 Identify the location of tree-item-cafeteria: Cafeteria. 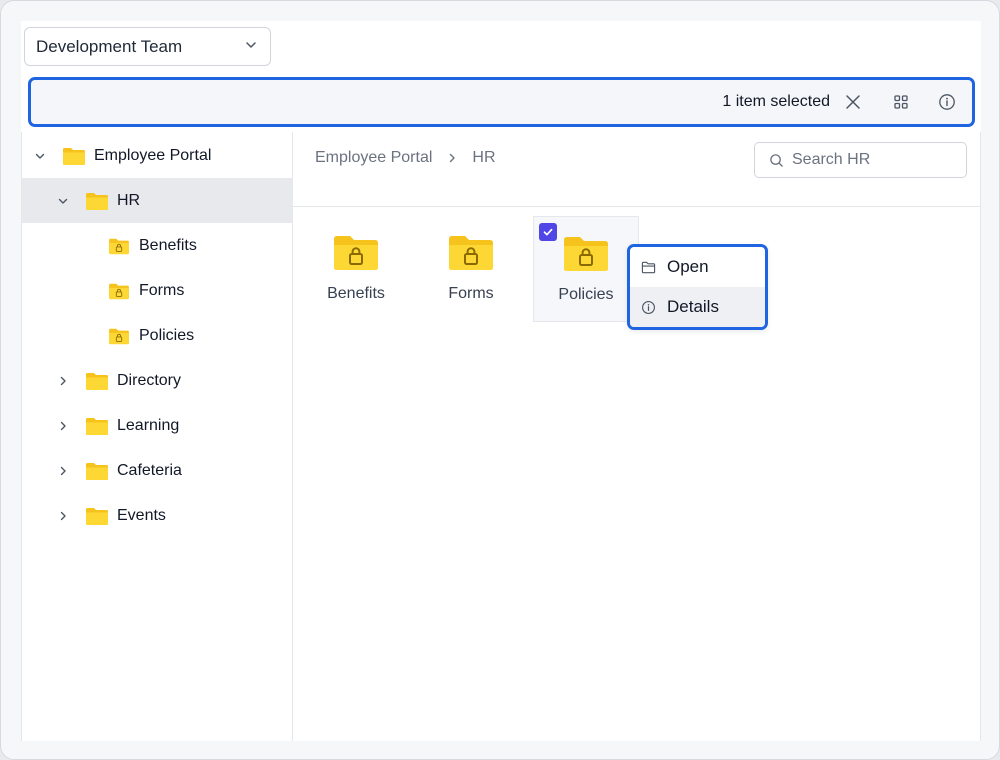
(157, 470).